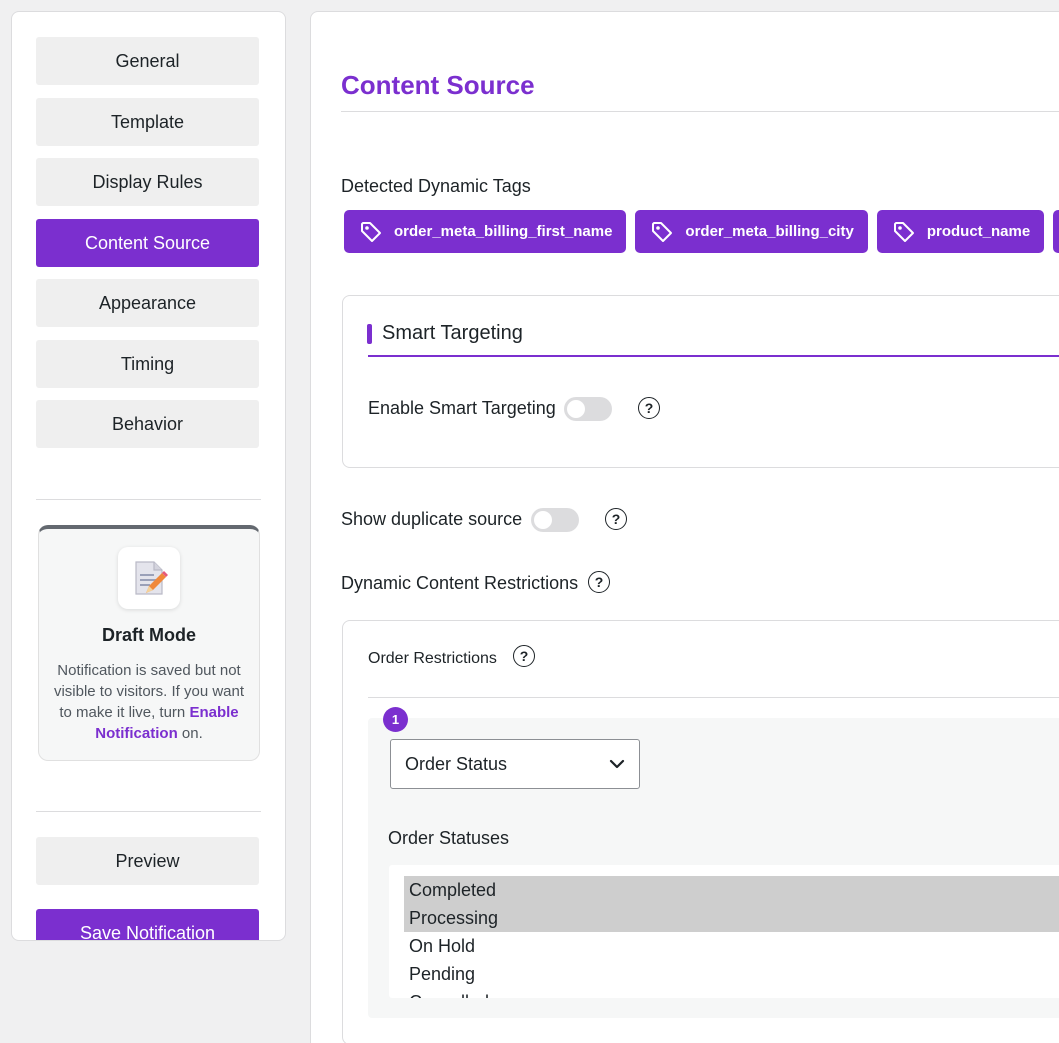 The width and height of the screenshot is (1059, 1043). Describe the element at coordinates (462, 408) in the screenshot. I see `enable-smart-targeting-label: Enable Smart Targeting` at that location.